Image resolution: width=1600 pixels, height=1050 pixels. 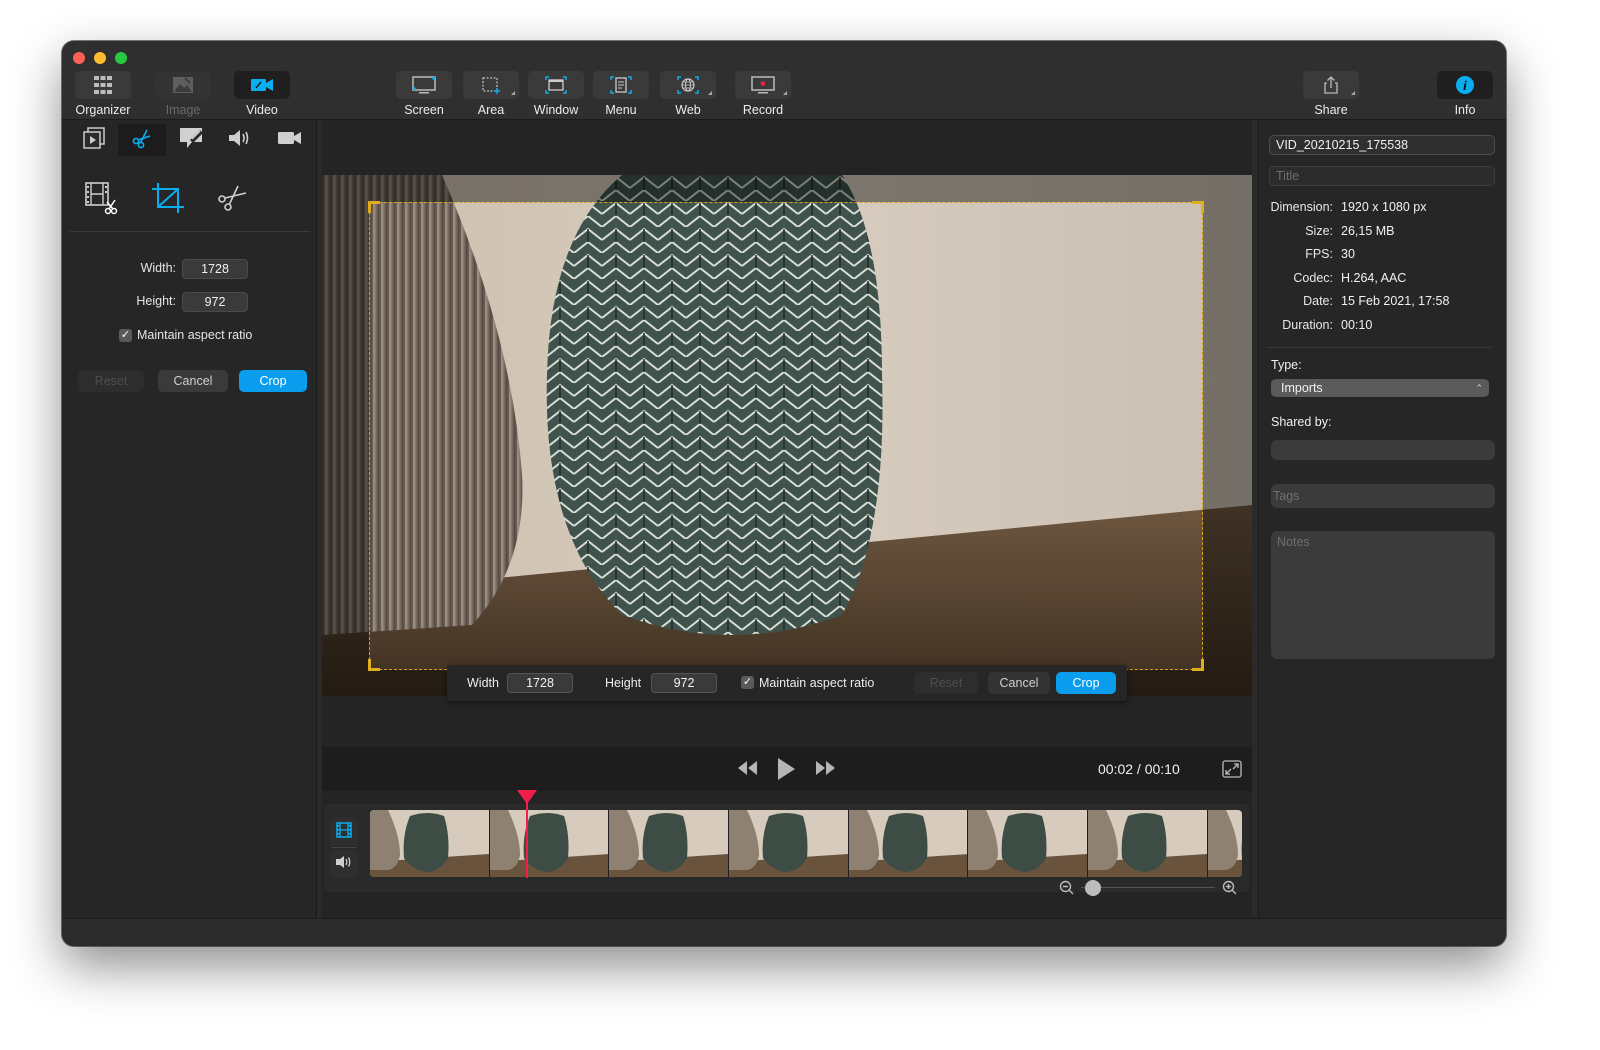 What do you see at coordinates (1307, 324) in the screenshot?
I see `metadata-key: Duration:` at bounding box center [1307, 324].